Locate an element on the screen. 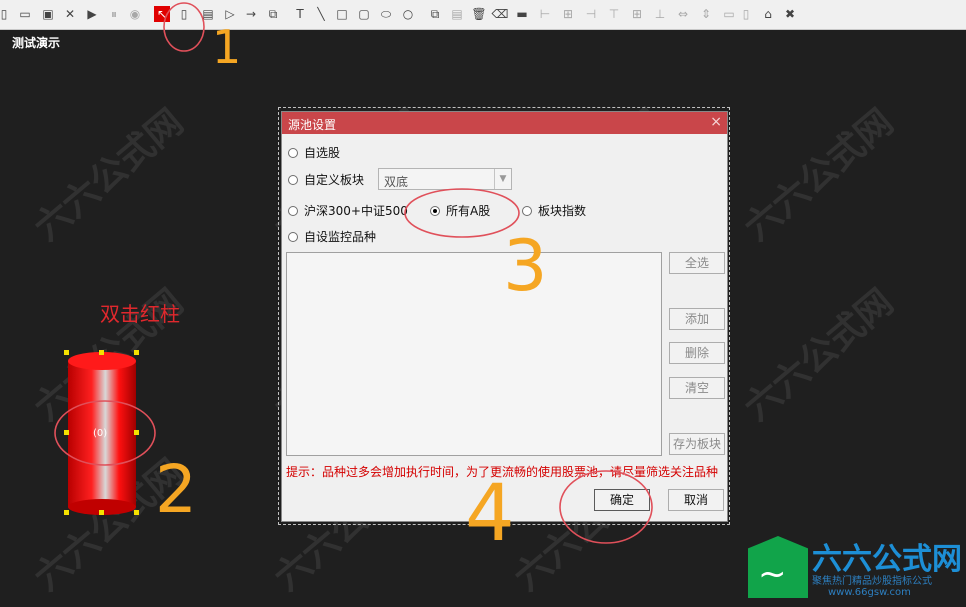 Image resolution: width=966 pixels, height=607 pixels. annotation-number: 2 is located at coordinates (176, 489).